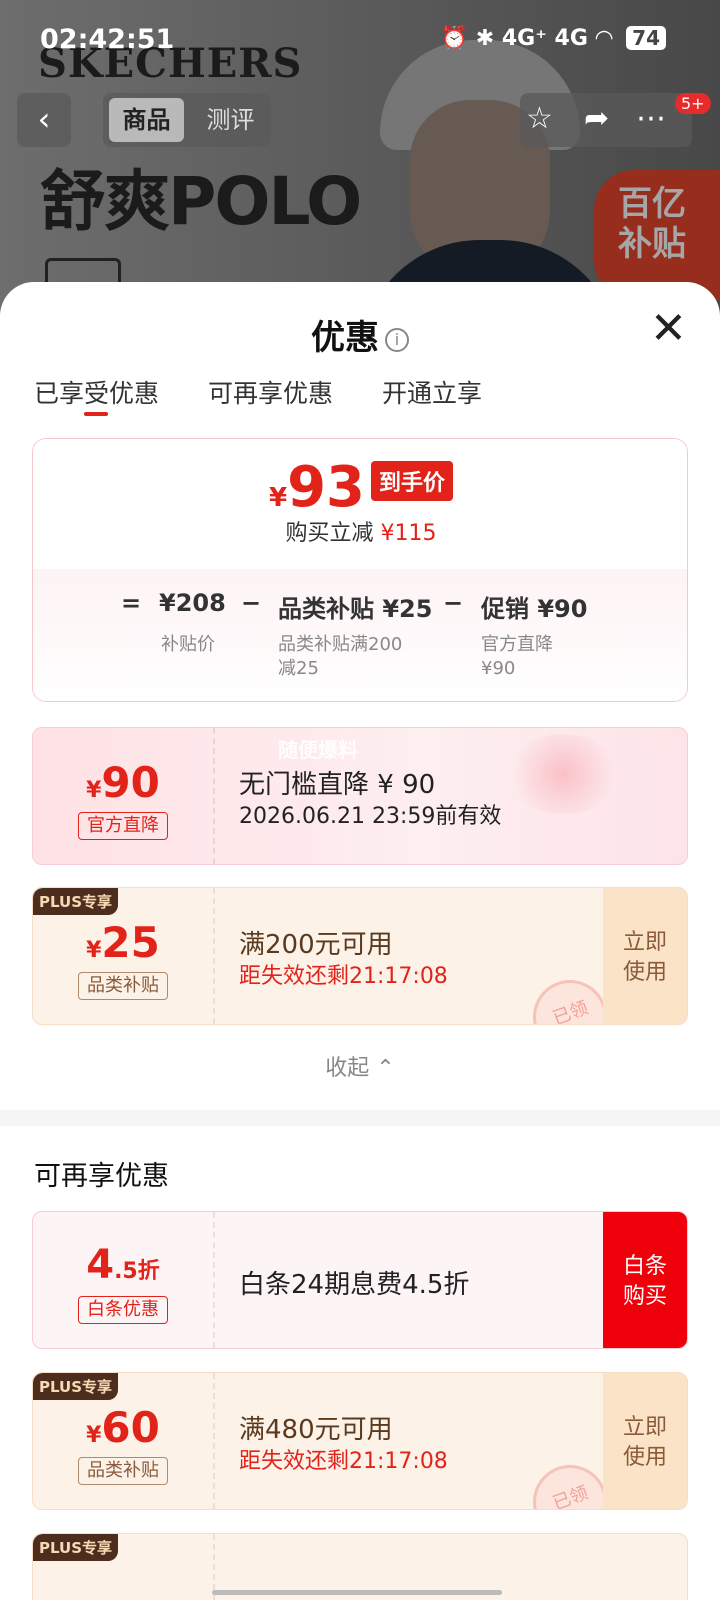 The image size is (720, 1600). I want to click on tab-enjoyed: 已享受优惠, so click(96, 392).